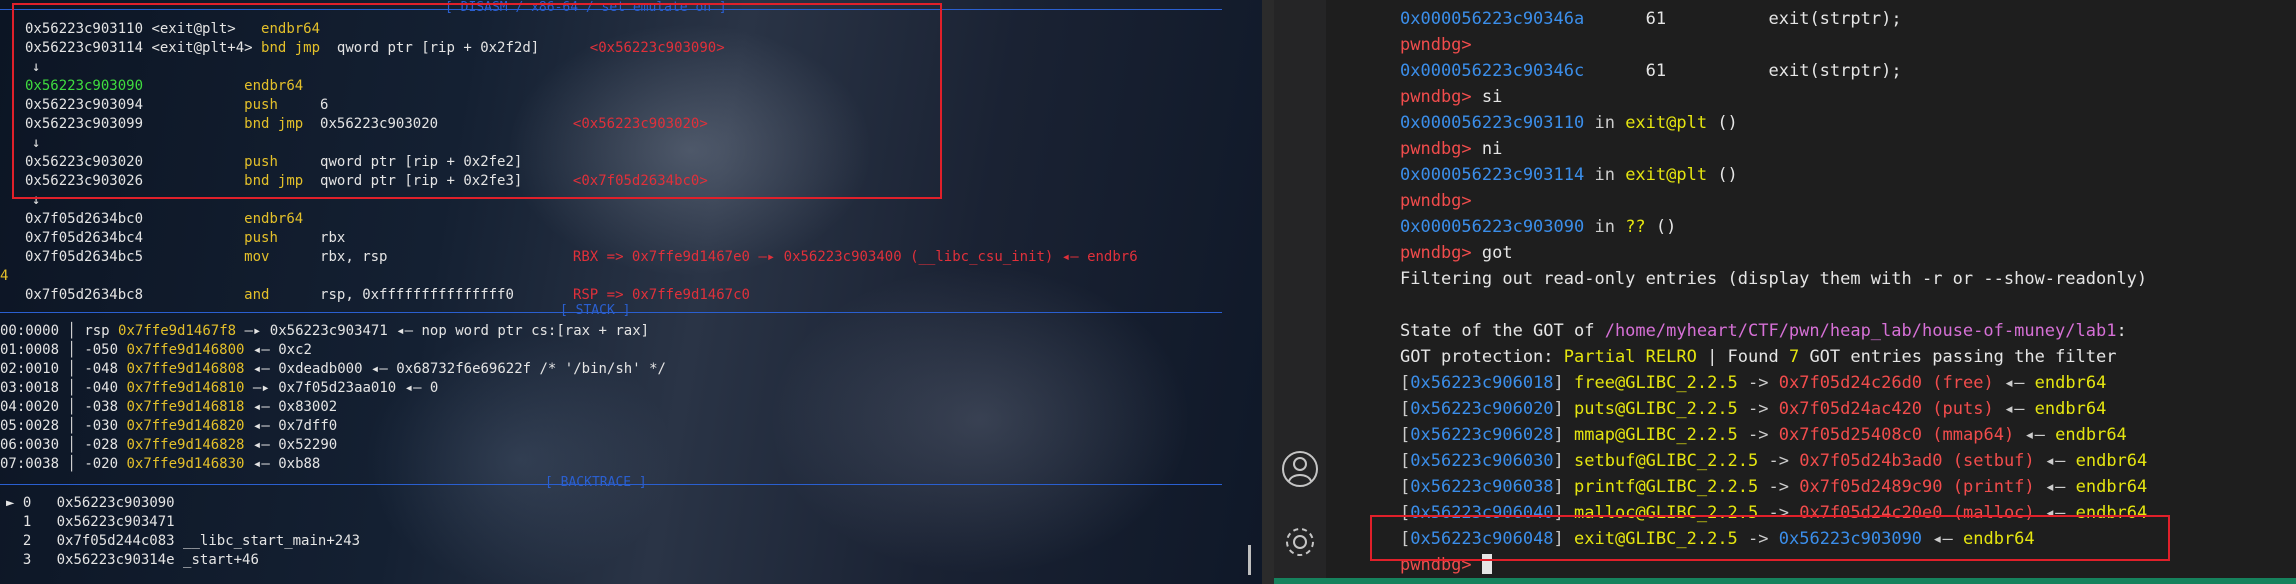 This screenshot has width=2296, height=584. Describe the element at coordinates (30, 331) in the screenshot. I see `stack-index: 00:0000` at that location.